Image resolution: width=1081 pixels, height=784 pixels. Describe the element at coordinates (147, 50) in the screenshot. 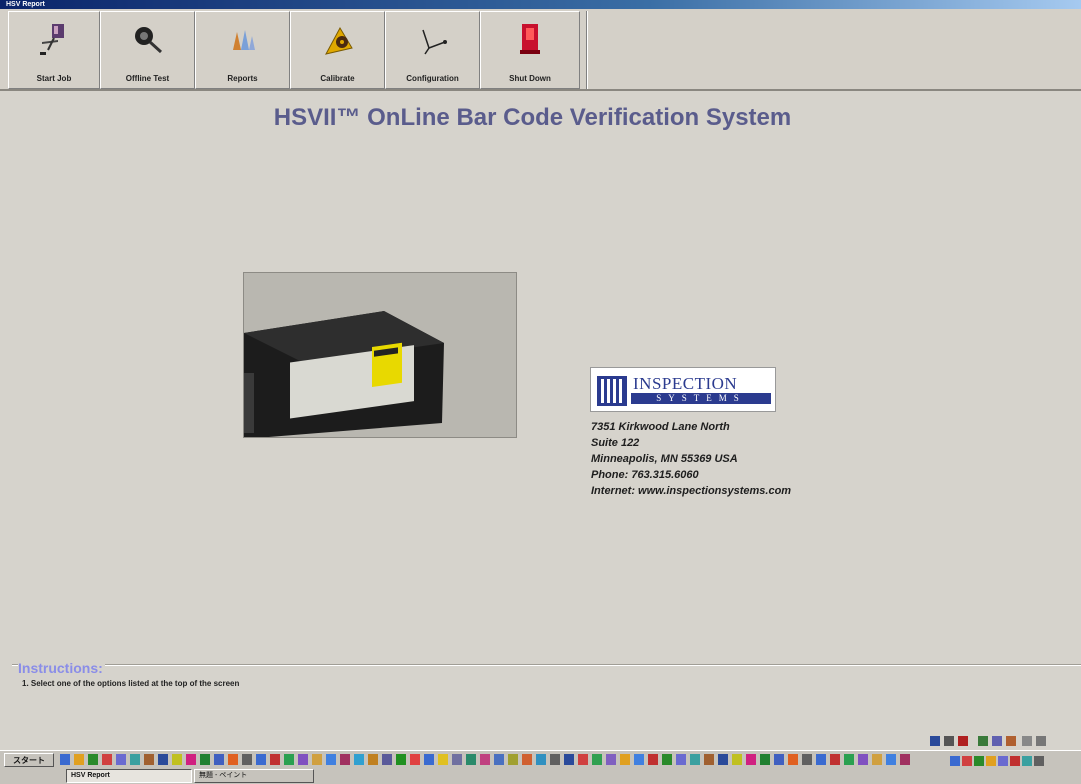

I see `offline-test-button: Offline Test` at that location.